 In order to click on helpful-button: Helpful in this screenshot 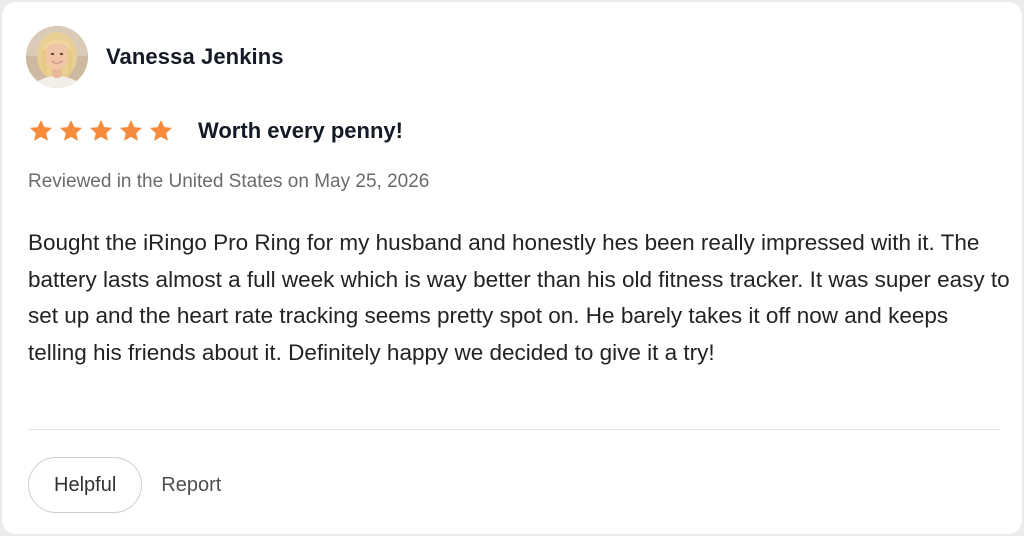, I will do `click(85, 485)`.